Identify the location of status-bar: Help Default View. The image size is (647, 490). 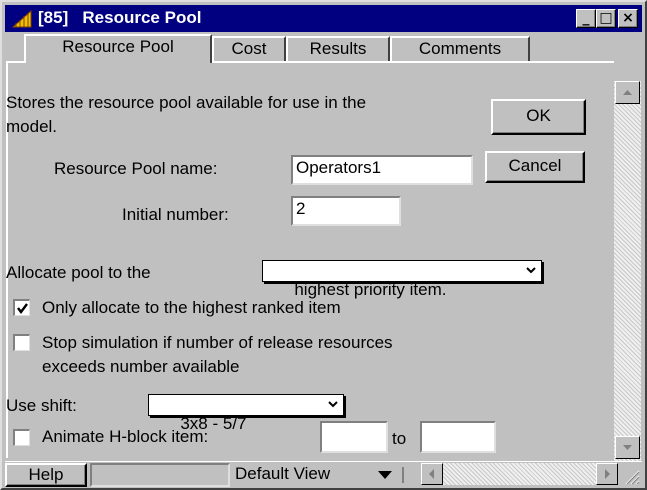
(323, 474).